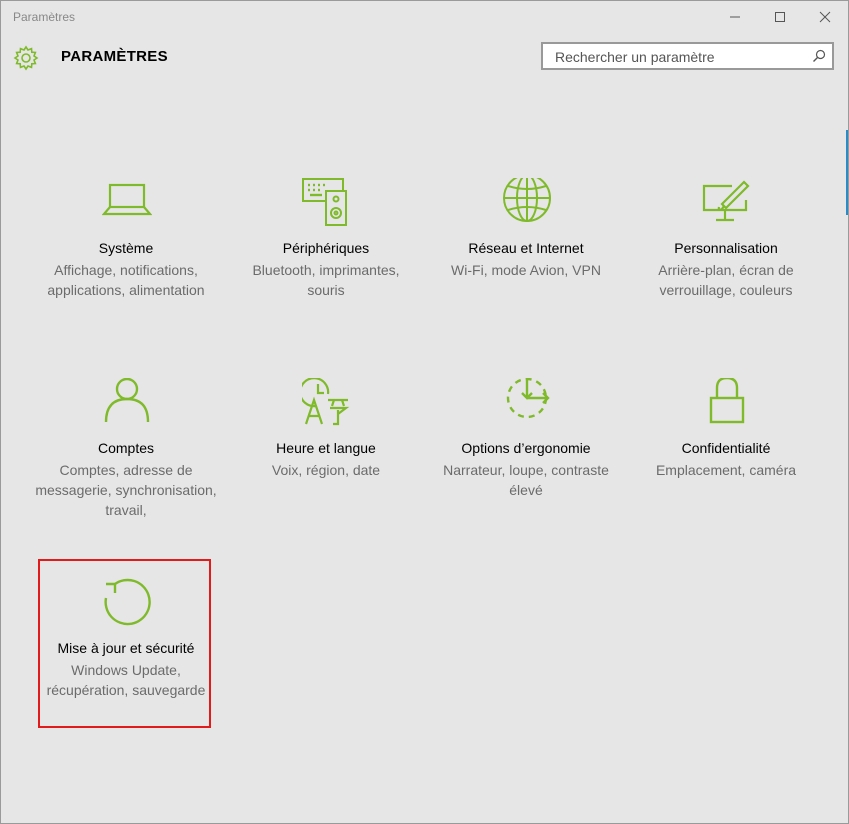 This screenshot has width=849, height=824. What do you see at coordinates (26, 58) in the screenshot?
I see `gear-icon` at bounding box center [26, 58].